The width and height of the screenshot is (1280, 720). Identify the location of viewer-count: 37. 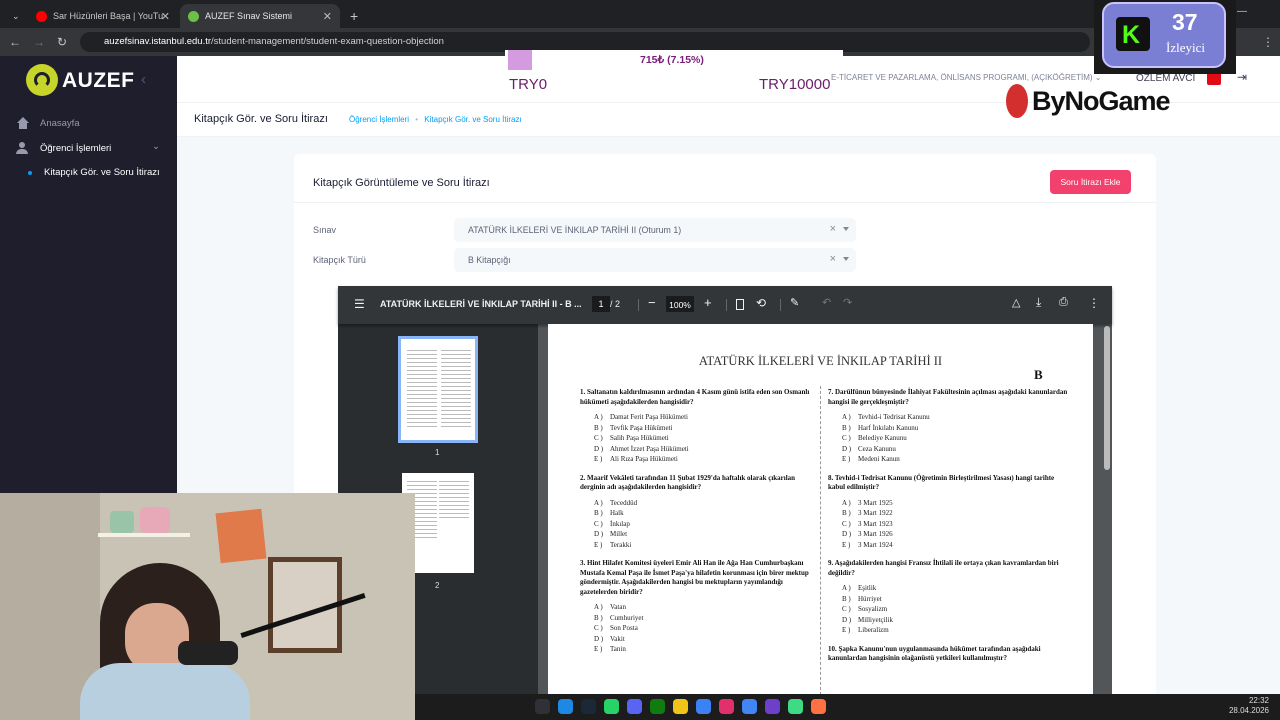
(1185, 22).